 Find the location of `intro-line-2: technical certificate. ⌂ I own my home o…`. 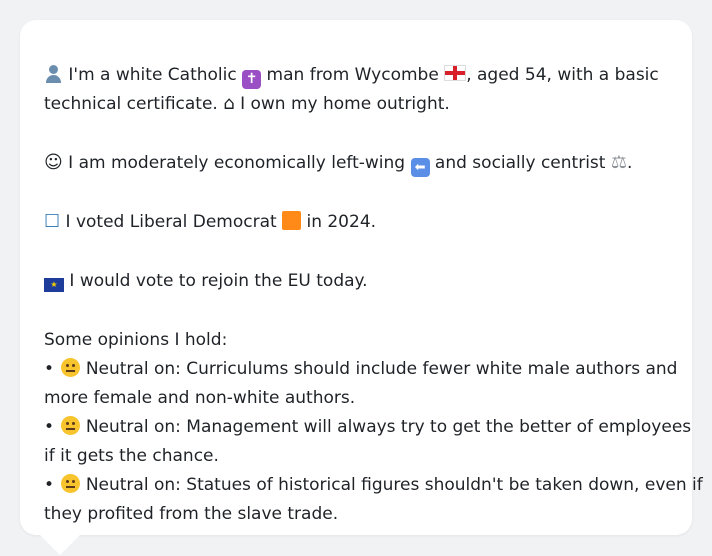

intro-line-2: technical certificate. ⌂ I own my home o… is located at coordinates (356, 104).